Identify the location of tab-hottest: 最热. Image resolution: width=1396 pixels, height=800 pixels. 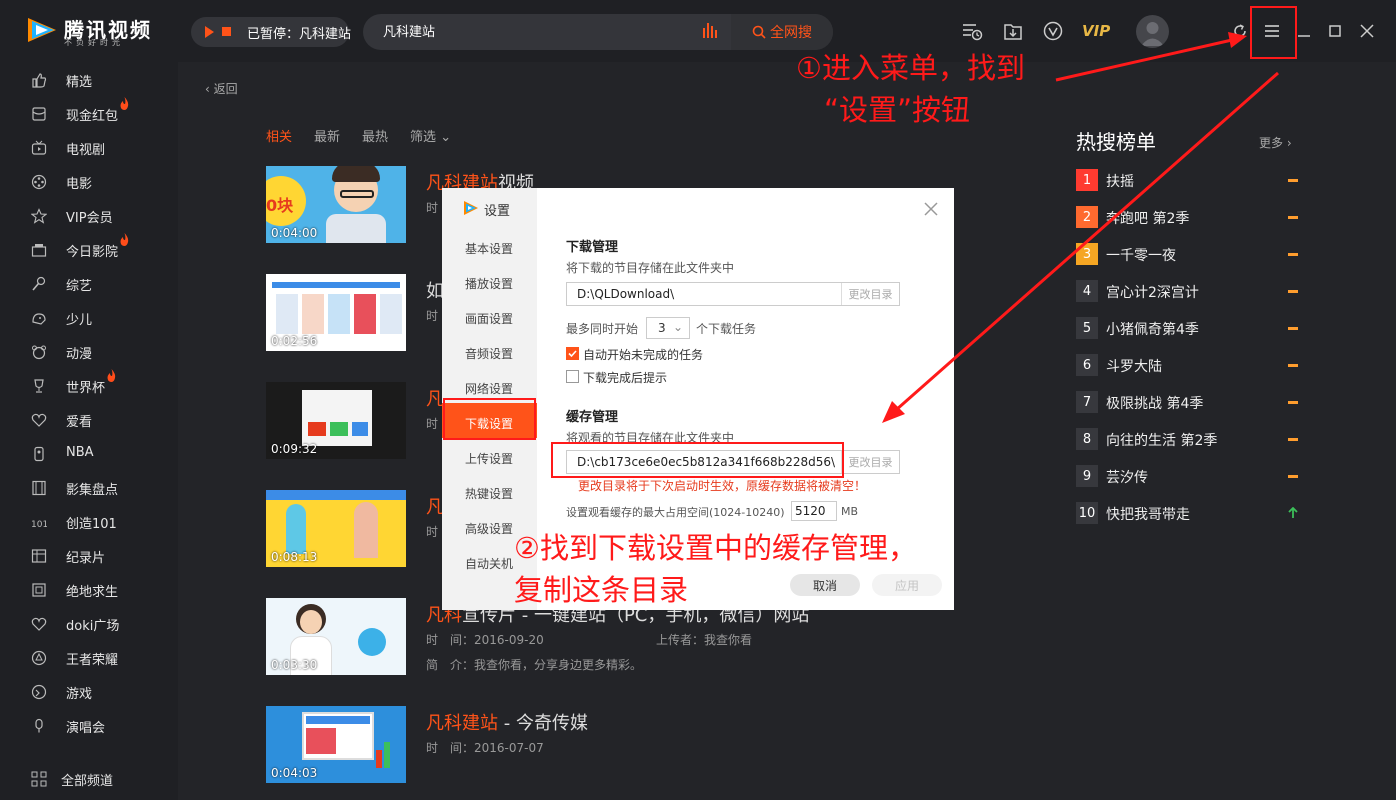
(375, 135).